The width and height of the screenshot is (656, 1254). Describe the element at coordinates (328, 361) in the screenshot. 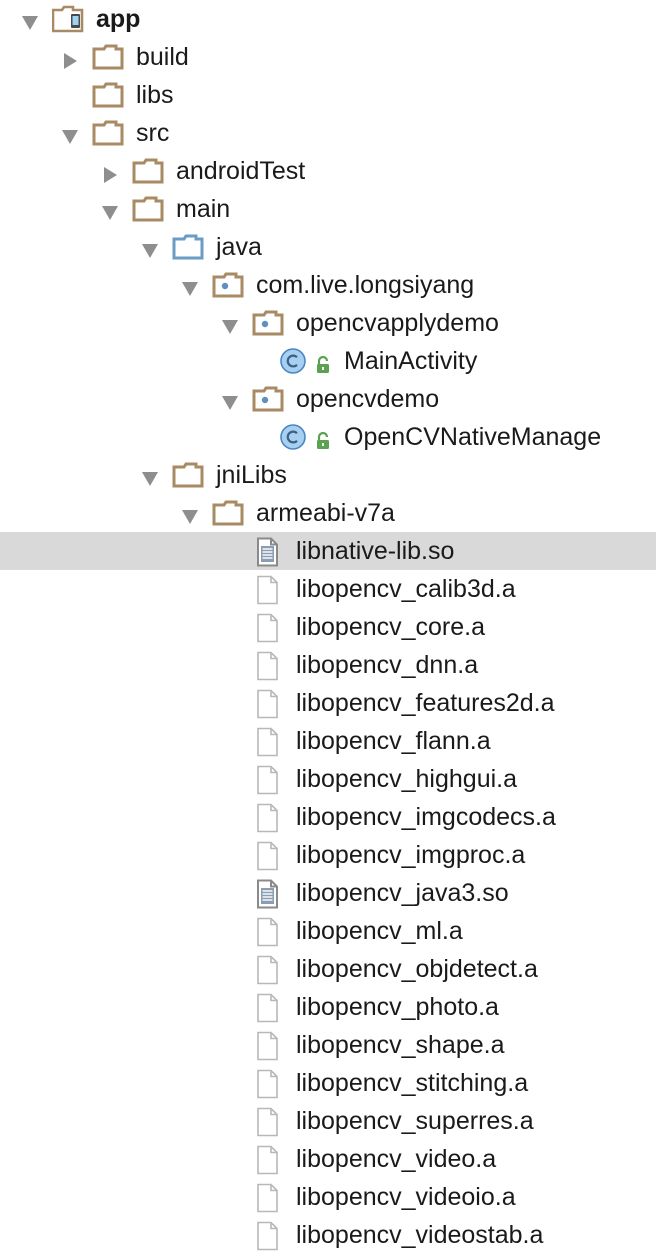

I see `tree-row-mainactivity: MainActivity` at that location.